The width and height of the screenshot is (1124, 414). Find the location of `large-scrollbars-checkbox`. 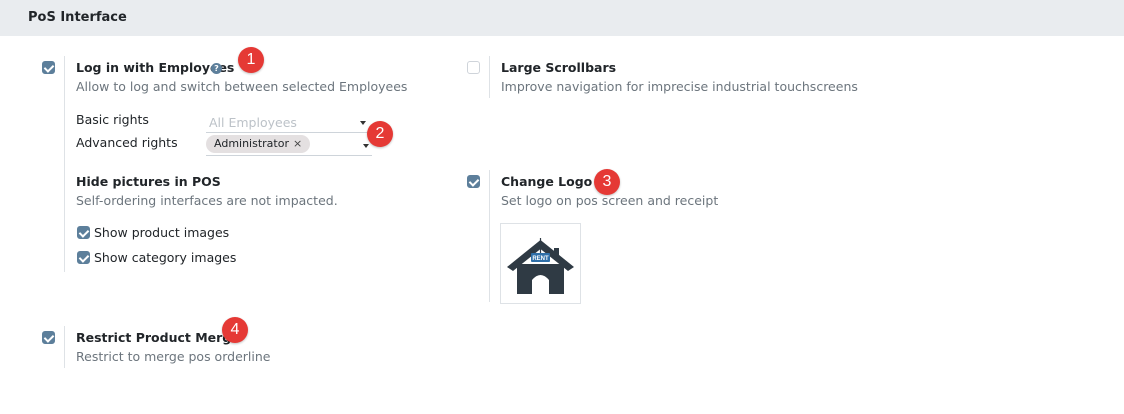

large-scrollbars-checkbox is located at coordinates (473, 67).